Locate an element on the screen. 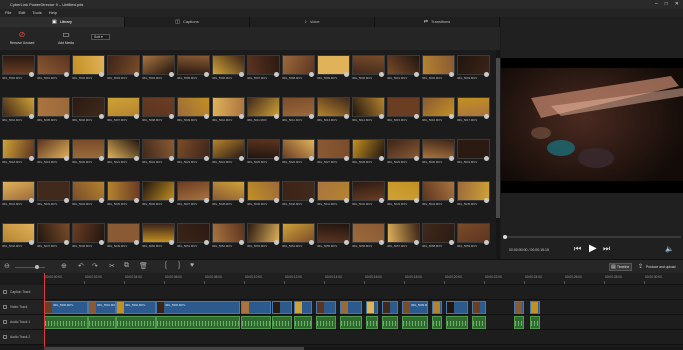  media-thumbnail: IMG_5647.MOV is located at coordinates (53, 237).